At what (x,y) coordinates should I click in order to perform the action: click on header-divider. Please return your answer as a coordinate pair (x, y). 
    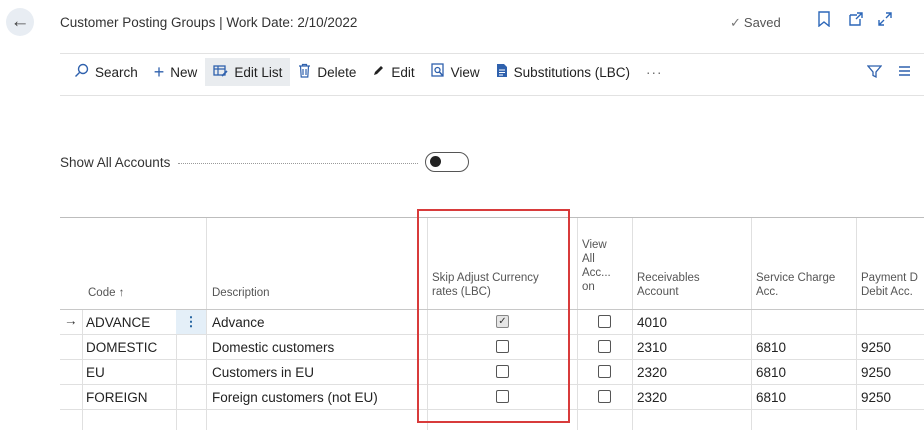
    Looking at the image, I should click on (492, 53).